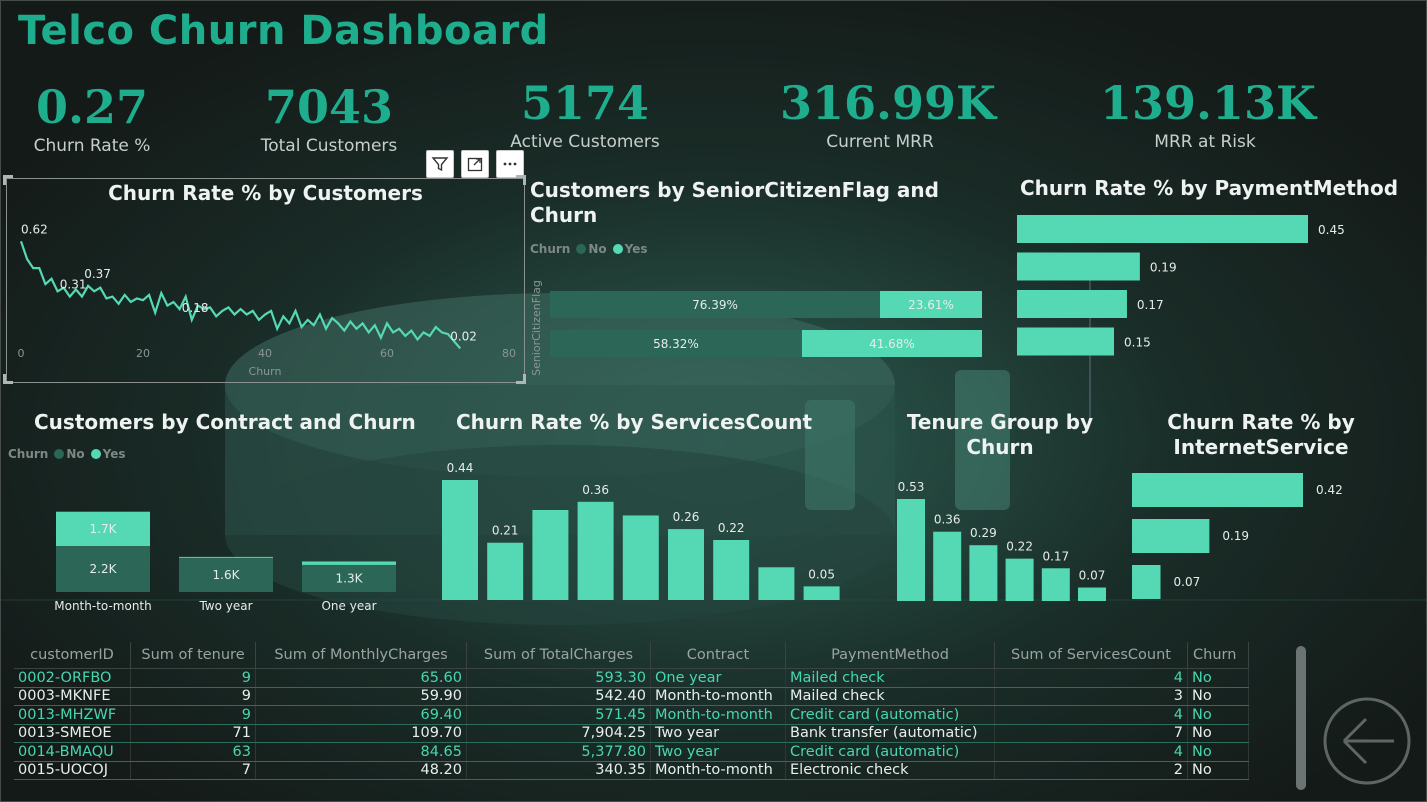 The width and height of the screenshot is (1427, 802). Describe the element at coordinates (193, 733) in the screenshot. I see `table-cell: 71` at that location.